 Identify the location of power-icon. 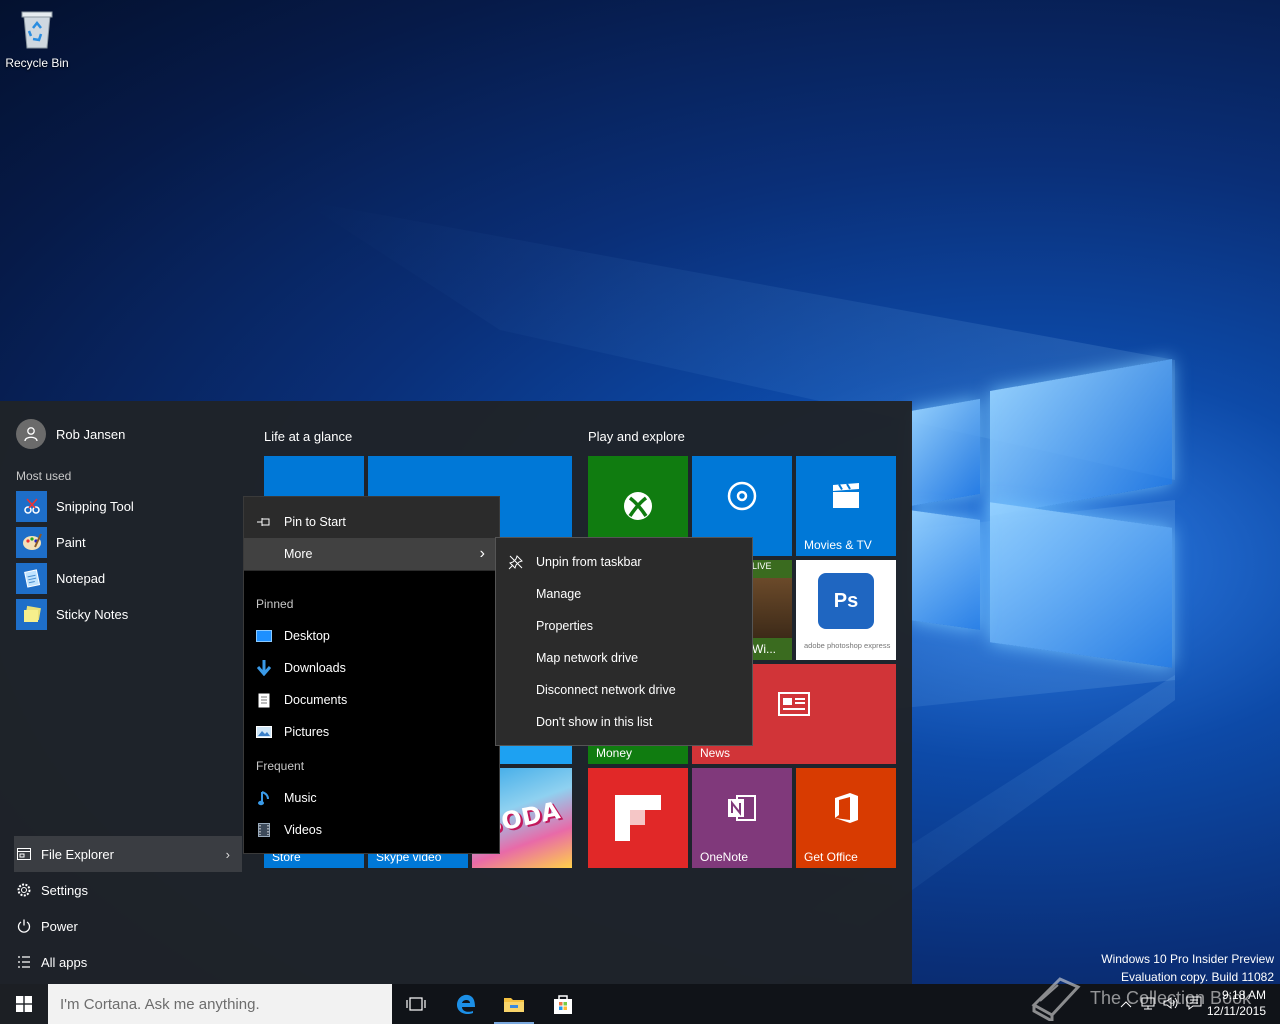
(24, 926).